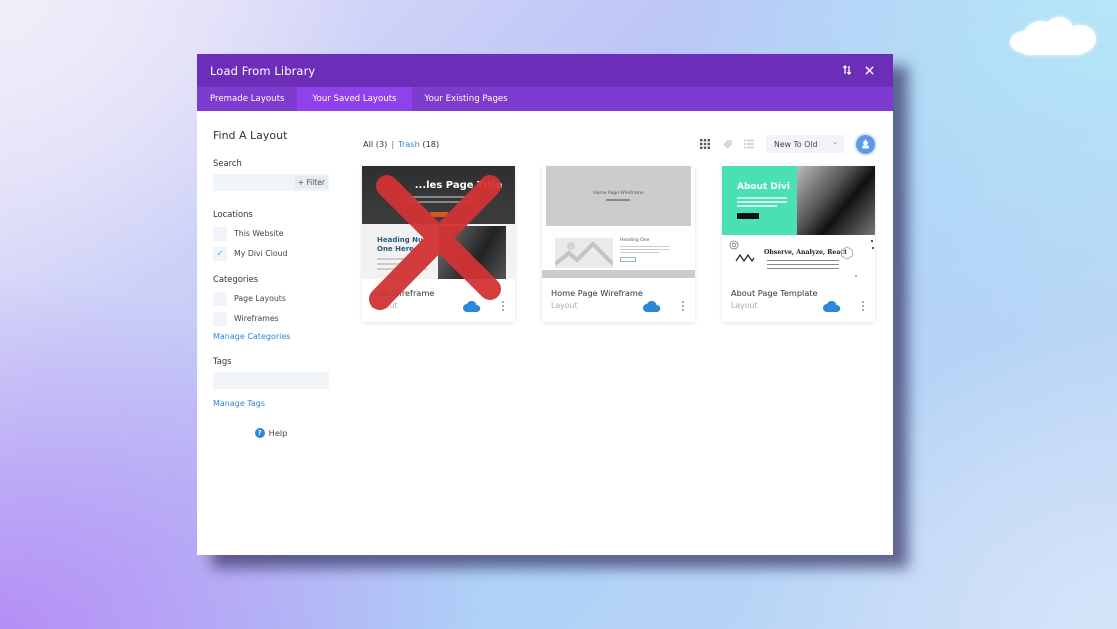 The width and height of the screenshot is (1117, 629). Describe the element at coordinates (774, 293) in the screenshot. I see `card-title: About Page Template` at that location.